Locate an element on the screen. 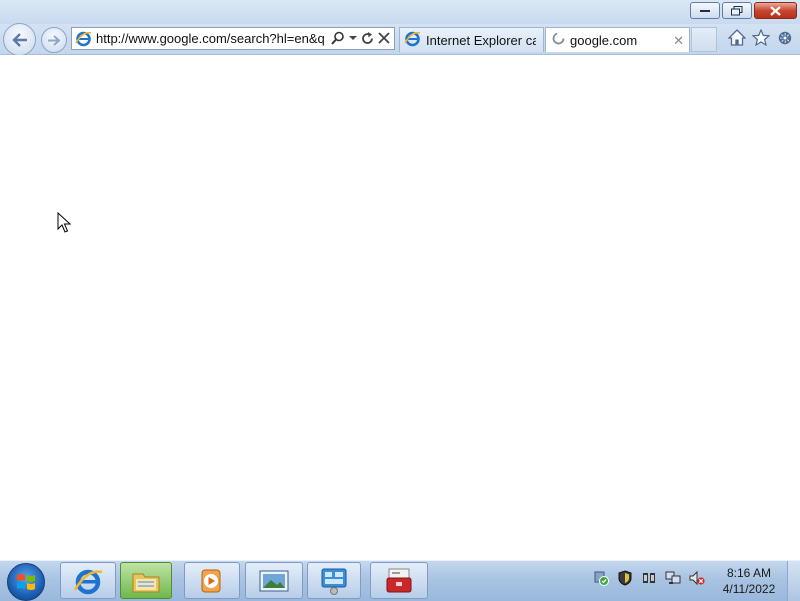 This screenshot has width=800, height=601. taskbar-internet-explorer is located at coordinates (88, 580).